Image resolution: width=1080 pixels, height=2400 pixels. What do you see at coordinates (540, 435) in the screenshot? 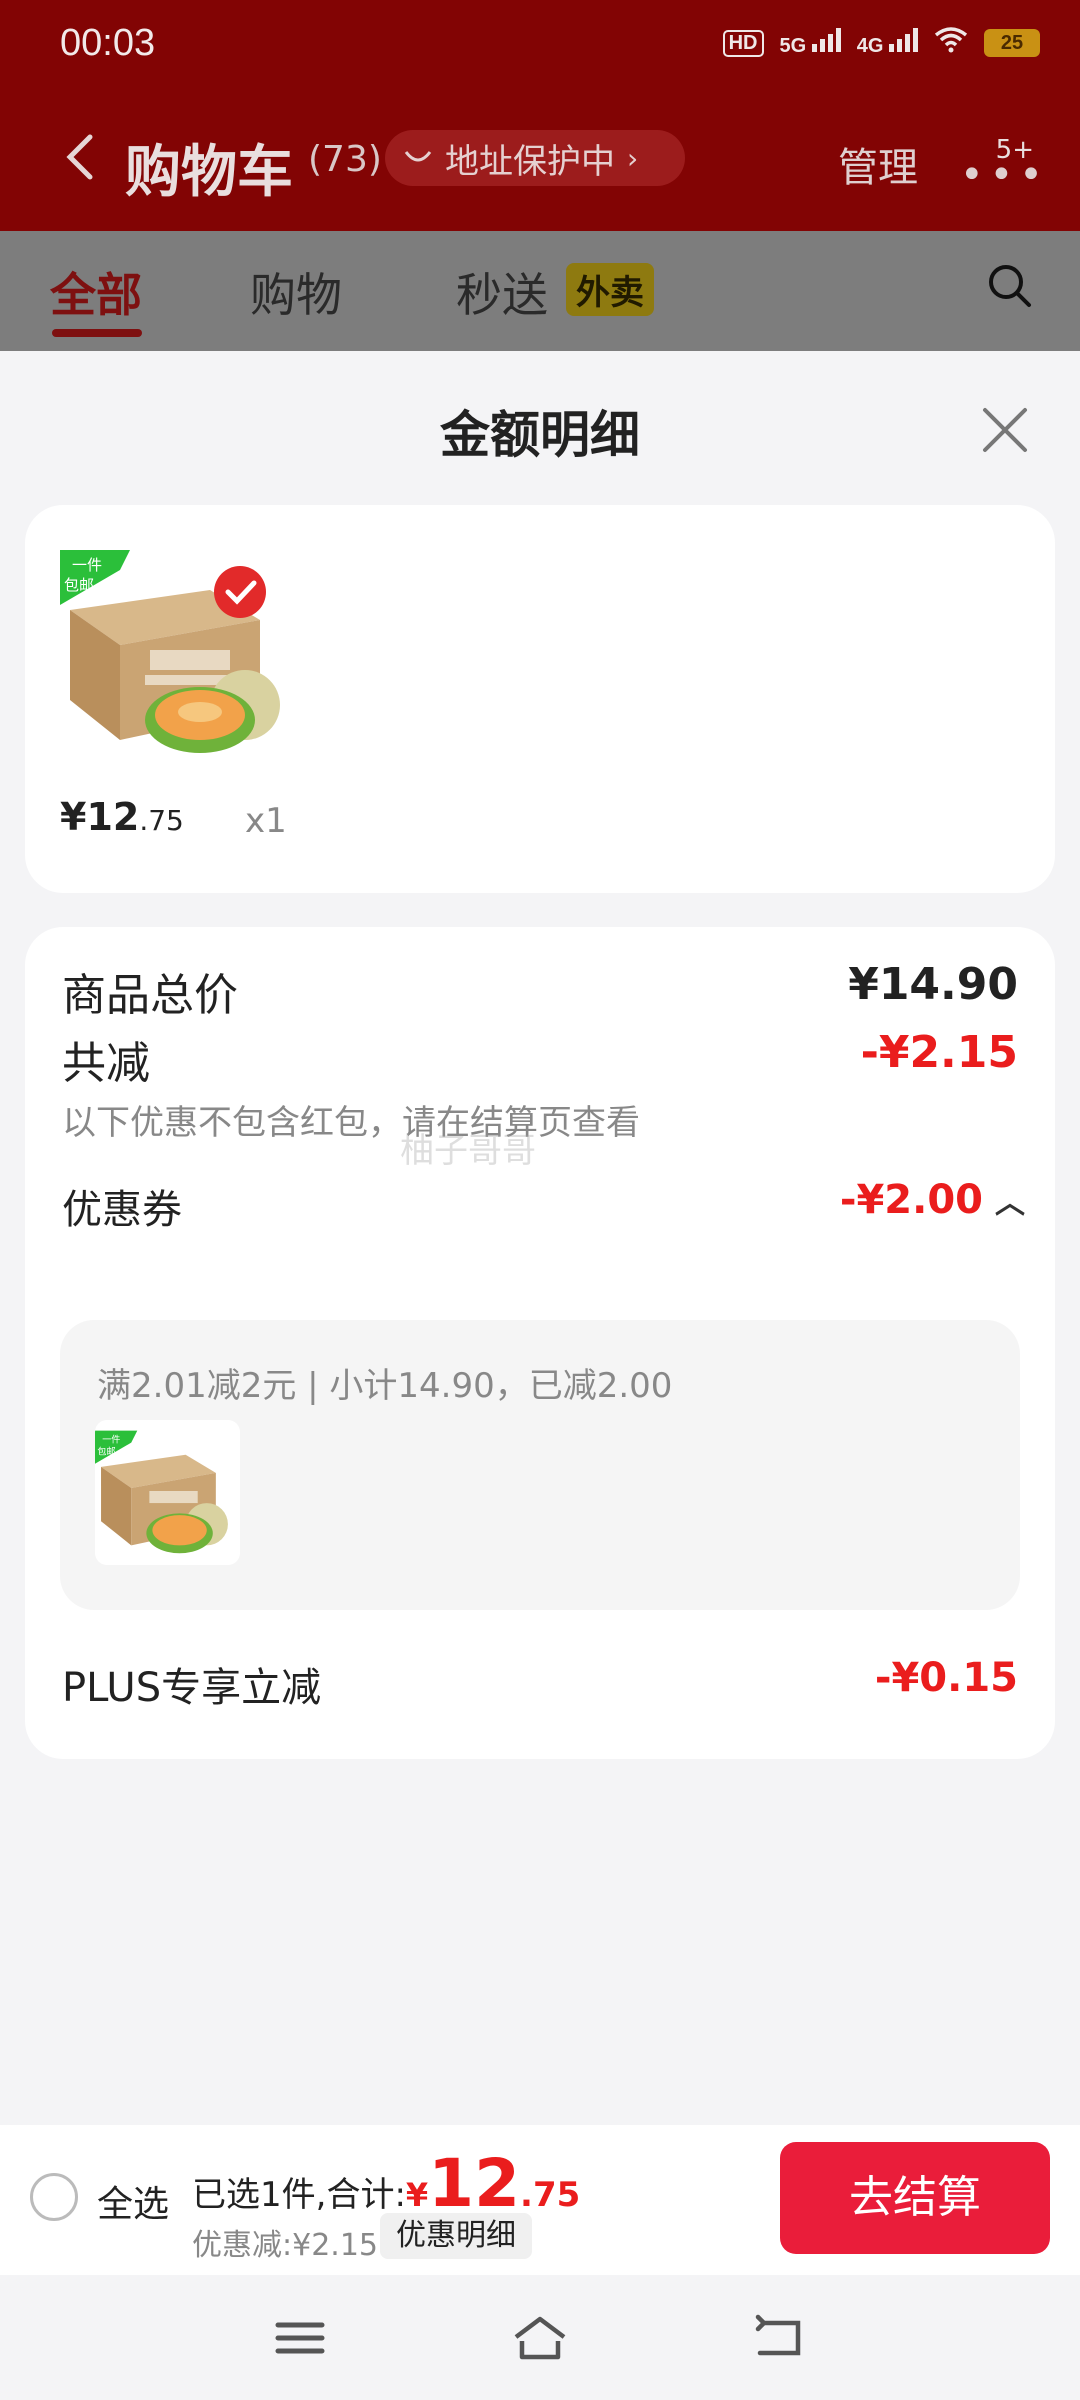
I see `sheet-title: 金额明细` at bounding box center [540, 435].